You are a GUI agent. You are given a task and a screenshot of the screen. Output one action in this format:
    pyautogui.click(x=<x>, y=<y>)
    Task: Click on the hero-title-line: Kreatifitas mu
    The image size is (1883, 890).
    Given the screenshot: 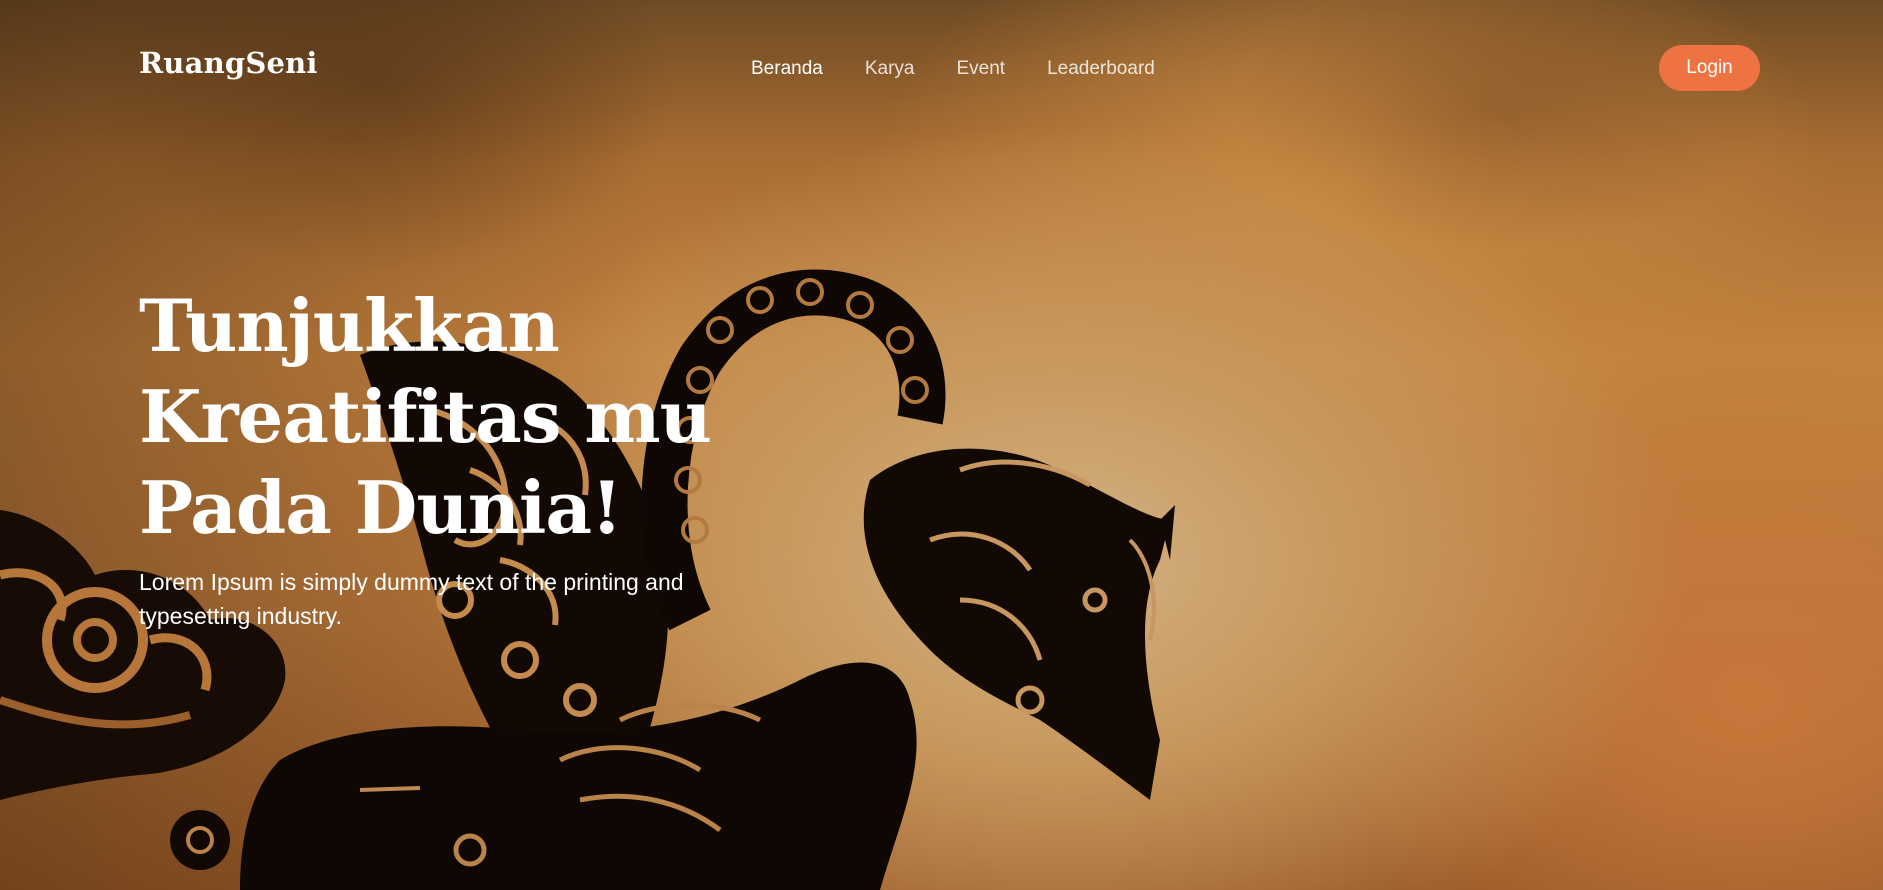 What is the action you would take?
    pyautogui.click(x=425, y=416)
    